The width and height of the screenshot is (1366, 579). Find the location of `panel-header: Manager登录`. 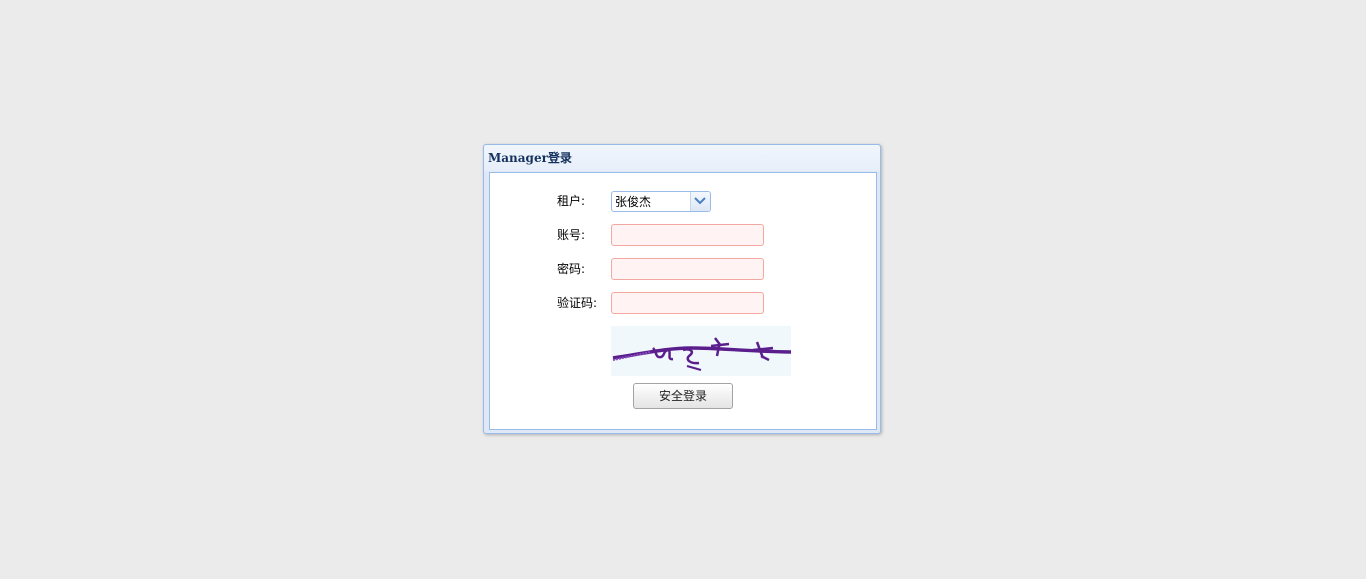

panel-header: Manager登录 is located at coordinates (682, 158).